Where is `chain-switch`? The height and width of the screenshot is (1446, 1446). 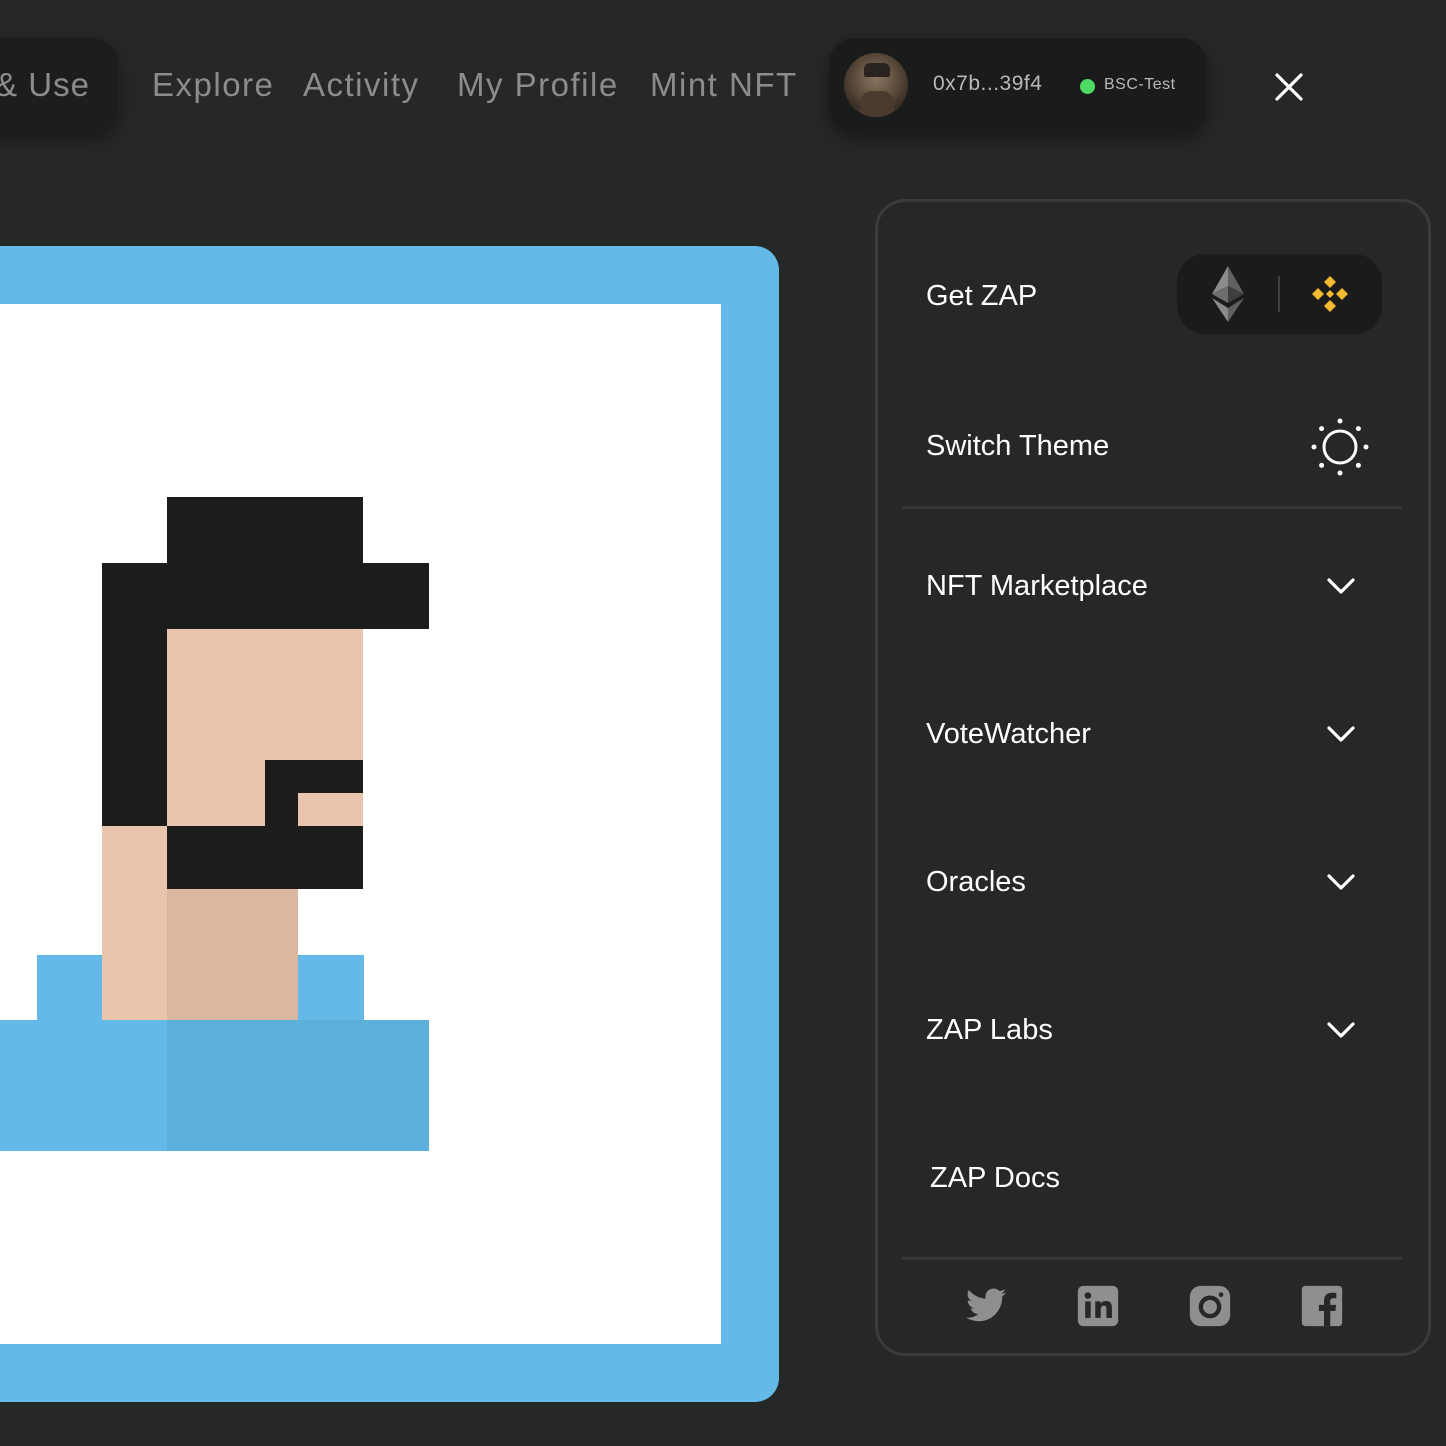
chain-switch is located at coordinates (1279, 294).